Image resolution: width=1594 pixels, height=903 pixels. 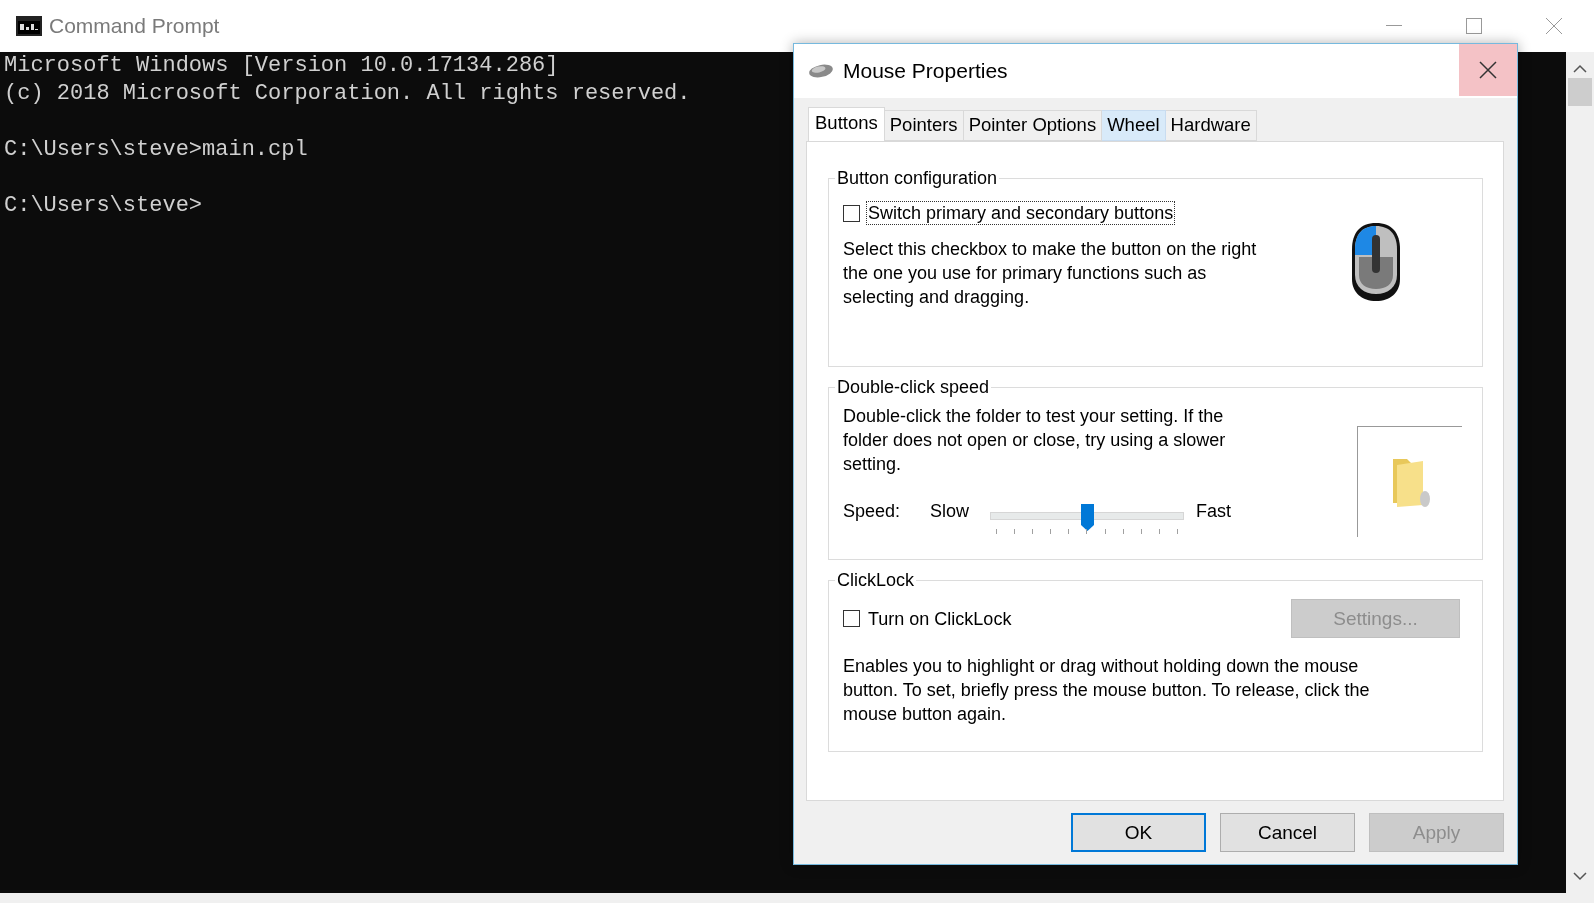 What do you see at coordinates (1033, 125) in the screenshot?
I see `tab: Pointer Options` at bounding box center [1033, 125].